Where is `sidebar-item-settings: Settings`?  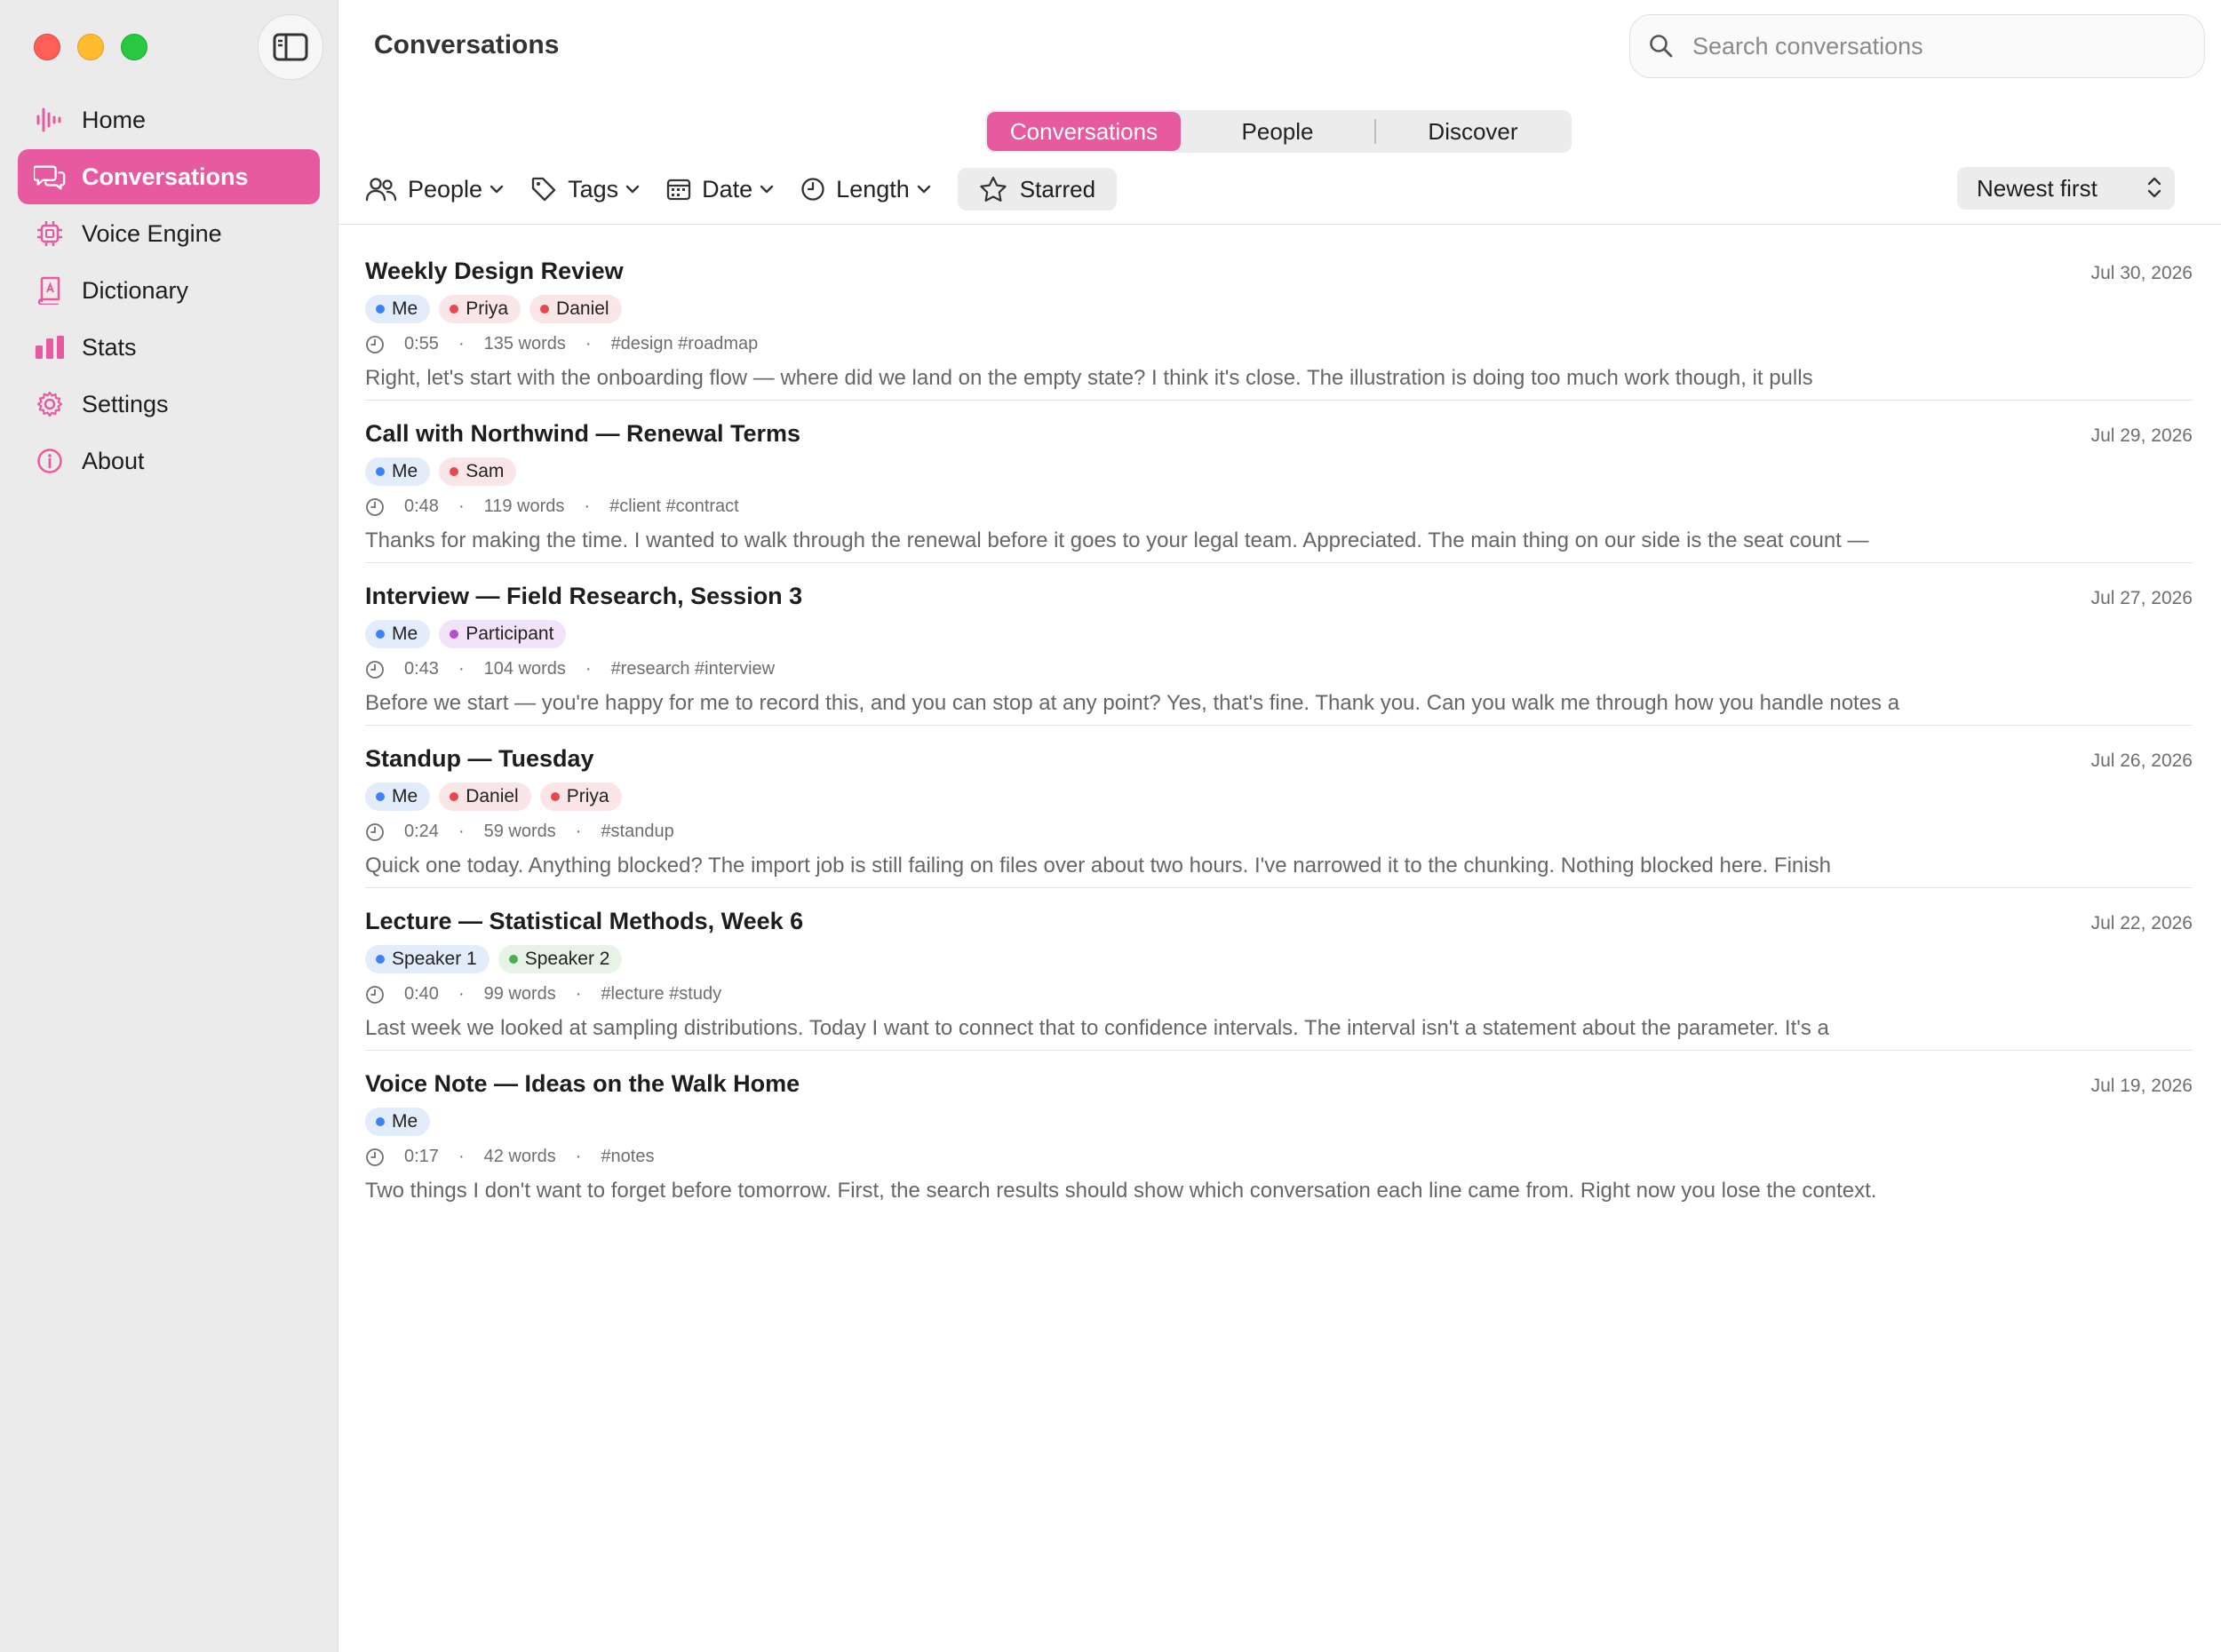
sidebar-item-settings: Settings is located at coordinates (169, 404).